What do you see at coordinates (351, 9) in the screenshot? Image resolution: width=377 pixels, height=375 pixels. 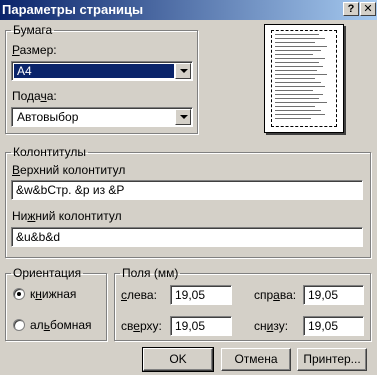 I see `help-button: ?` at bounding box center [351, 9].